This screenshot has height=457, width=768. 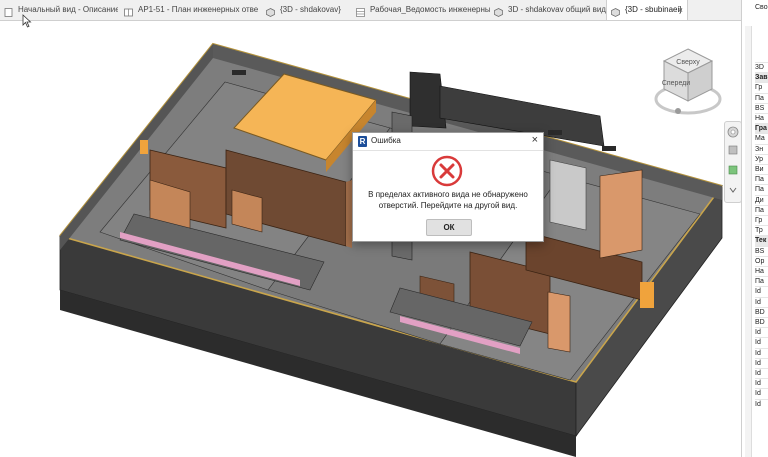 I want to click on tab-label: {3D - sbubinaei}, so click(x=653, y=9).